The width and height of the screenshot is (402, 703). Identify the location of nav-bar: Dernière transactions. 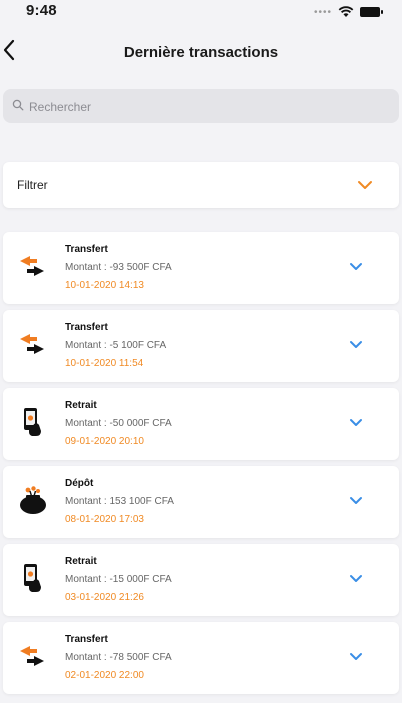
(201, 52).